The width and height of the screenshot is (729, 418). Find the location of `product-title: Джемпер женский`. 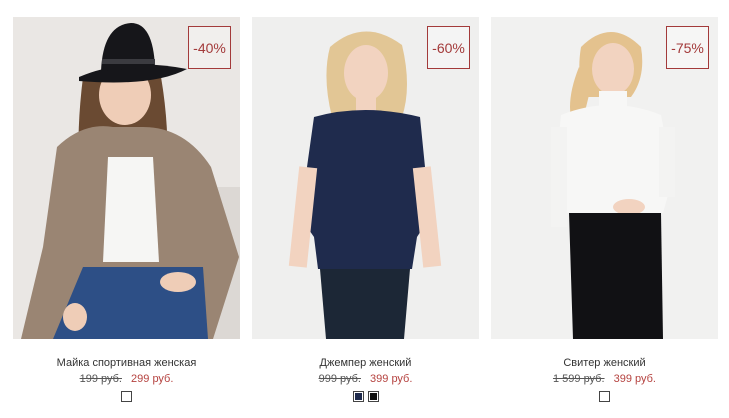

product-title: Джемпер женский is located at coordinates (365, 363).